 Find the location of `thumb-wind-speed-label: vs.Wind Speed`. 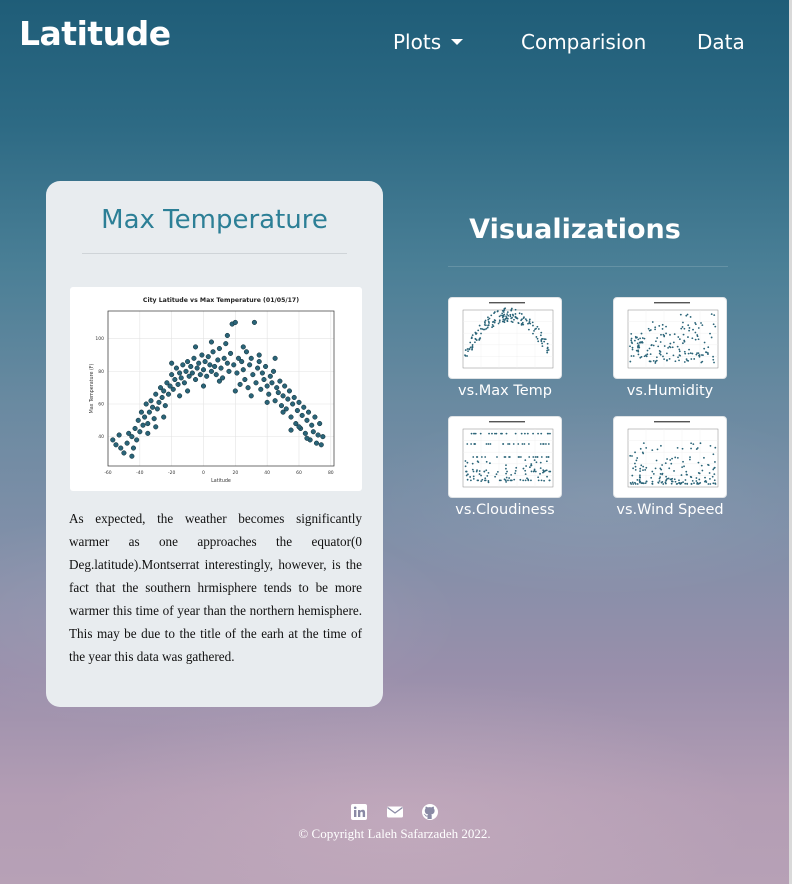

thumb-wind-speed-label: vs.Wind Speed is located at coordinates (670, 510).